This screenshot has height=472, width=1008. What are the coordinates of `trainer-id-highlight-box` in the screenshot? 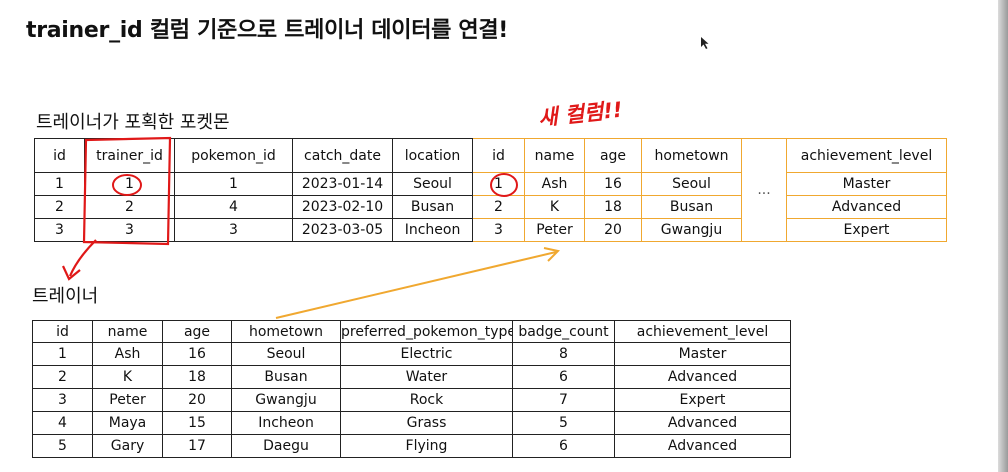 It's located at (127, 191).